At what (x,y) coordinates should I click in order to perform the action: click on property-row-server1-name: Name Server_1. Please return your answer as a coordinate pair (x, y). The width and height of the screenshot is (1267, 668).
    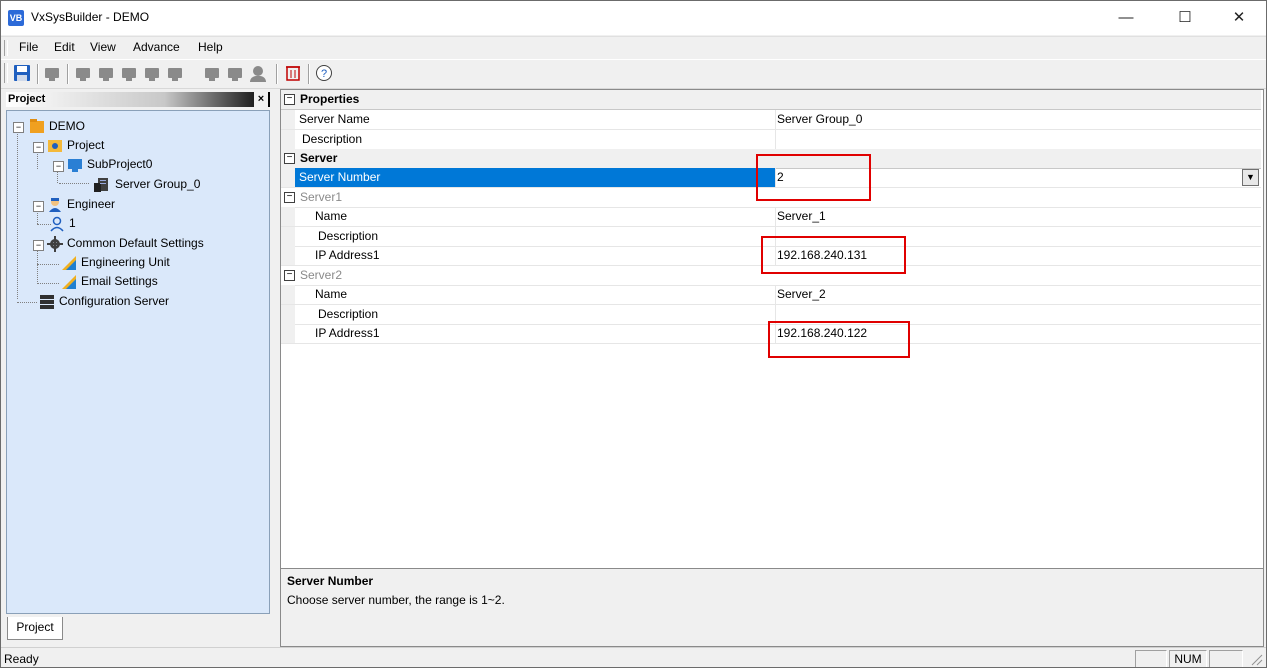
    Looking at the image, I should click on (771, 217).